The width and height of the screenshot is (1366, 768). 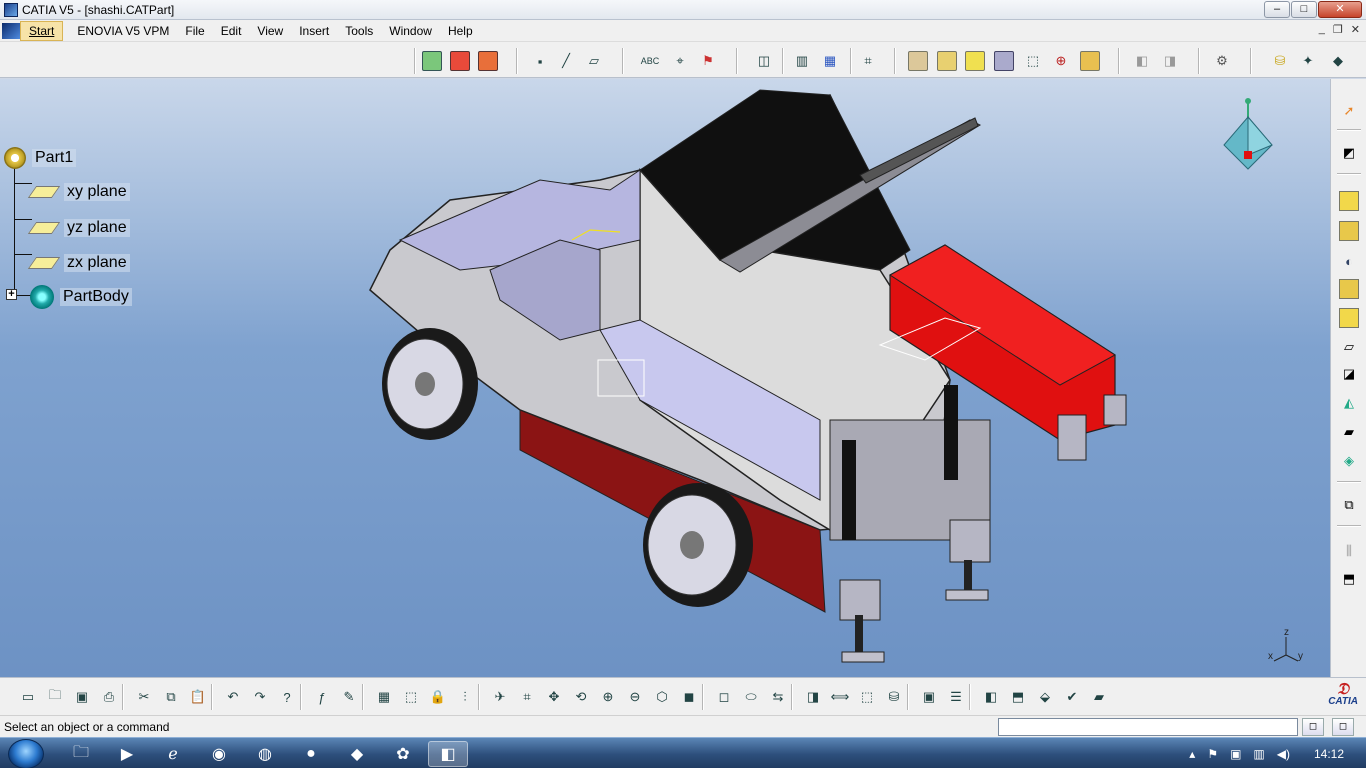 I want to click on paint-icon: ◆, so click(x=357, y=754).